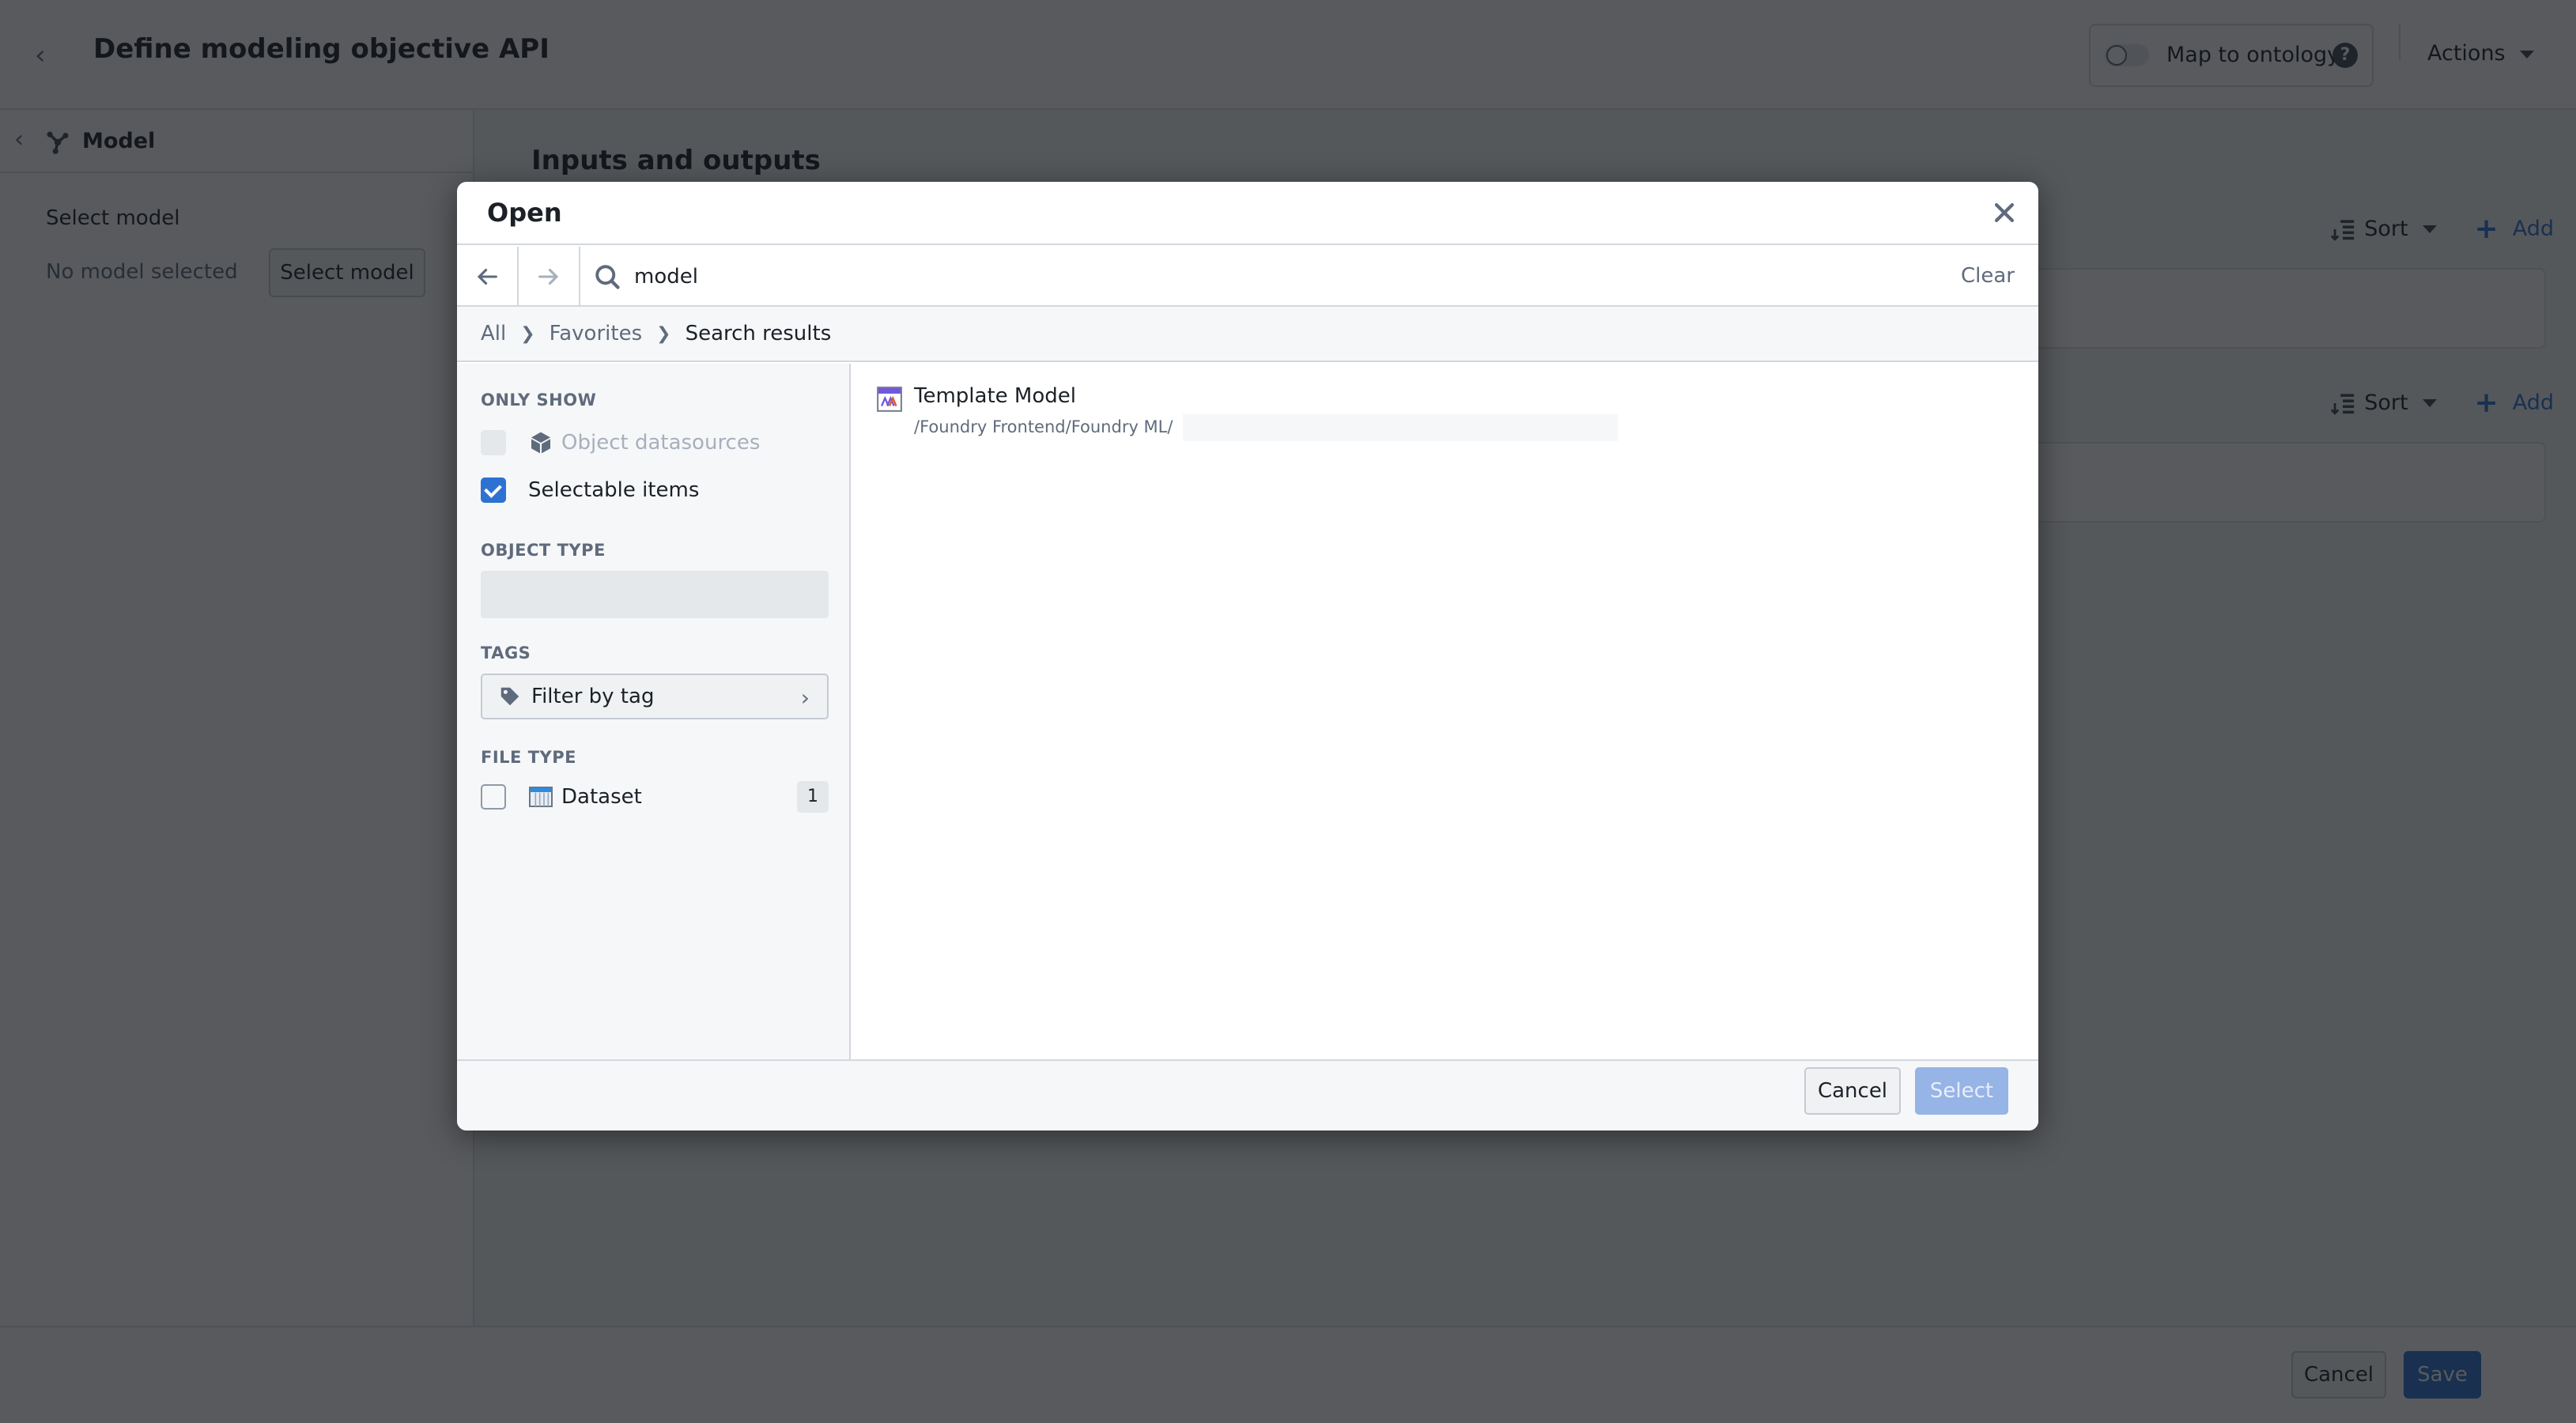 This screenshot has height=1423, width=2576. What do you see at coordinates (1852, 1091) in the screenshot?
I see `dialog-cancel-button: Cancel` at bounding box center [1852, 1091].